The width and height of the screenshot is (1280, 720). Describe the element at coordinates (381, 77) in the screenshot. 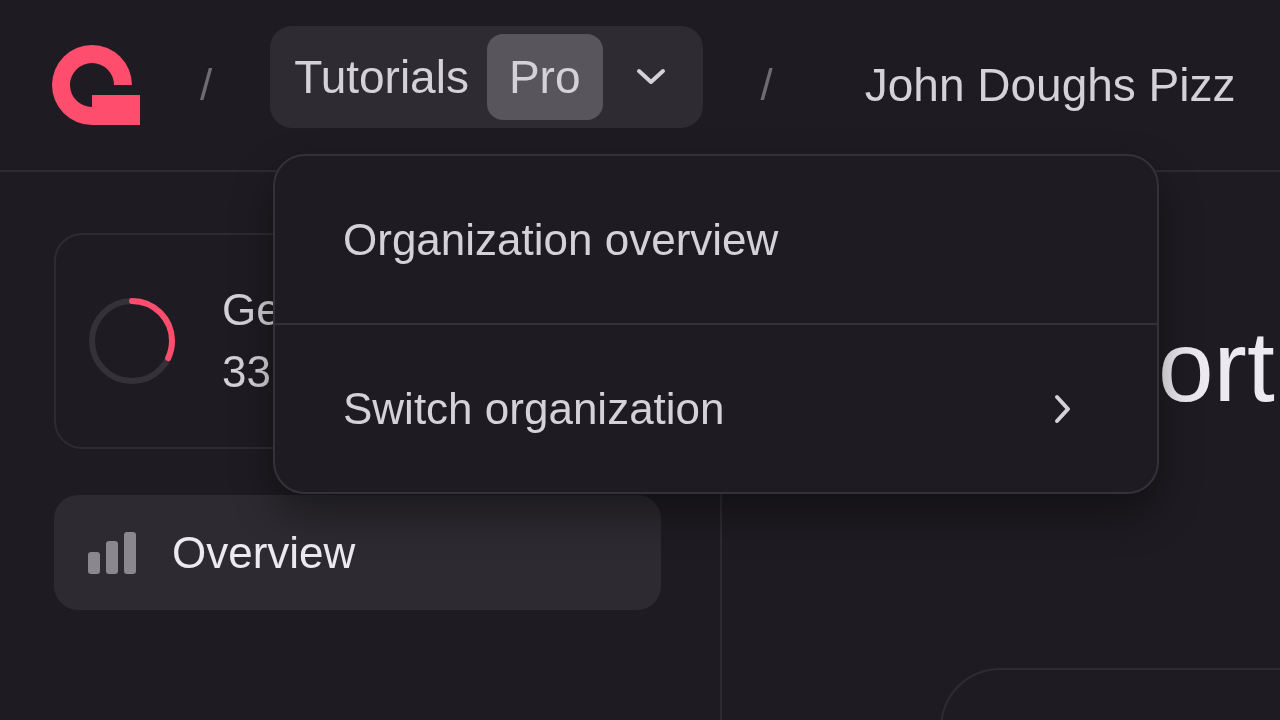

I see `organization-name: Tutorials` at that location.